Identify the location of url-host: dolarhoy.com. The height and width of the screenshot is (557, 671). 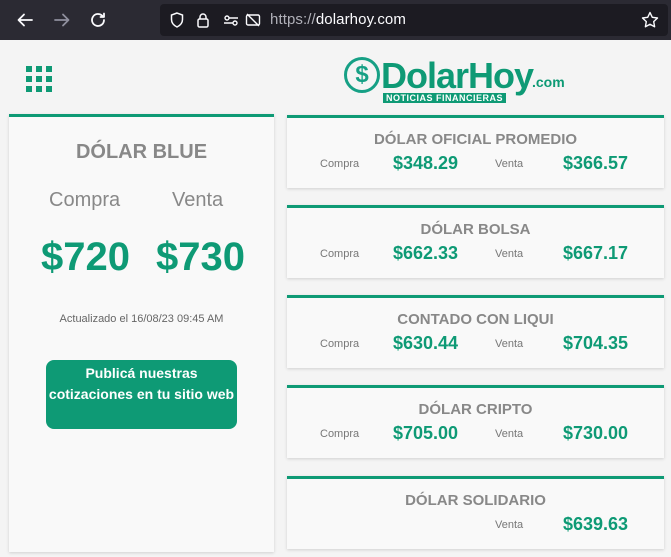
(360, 19).